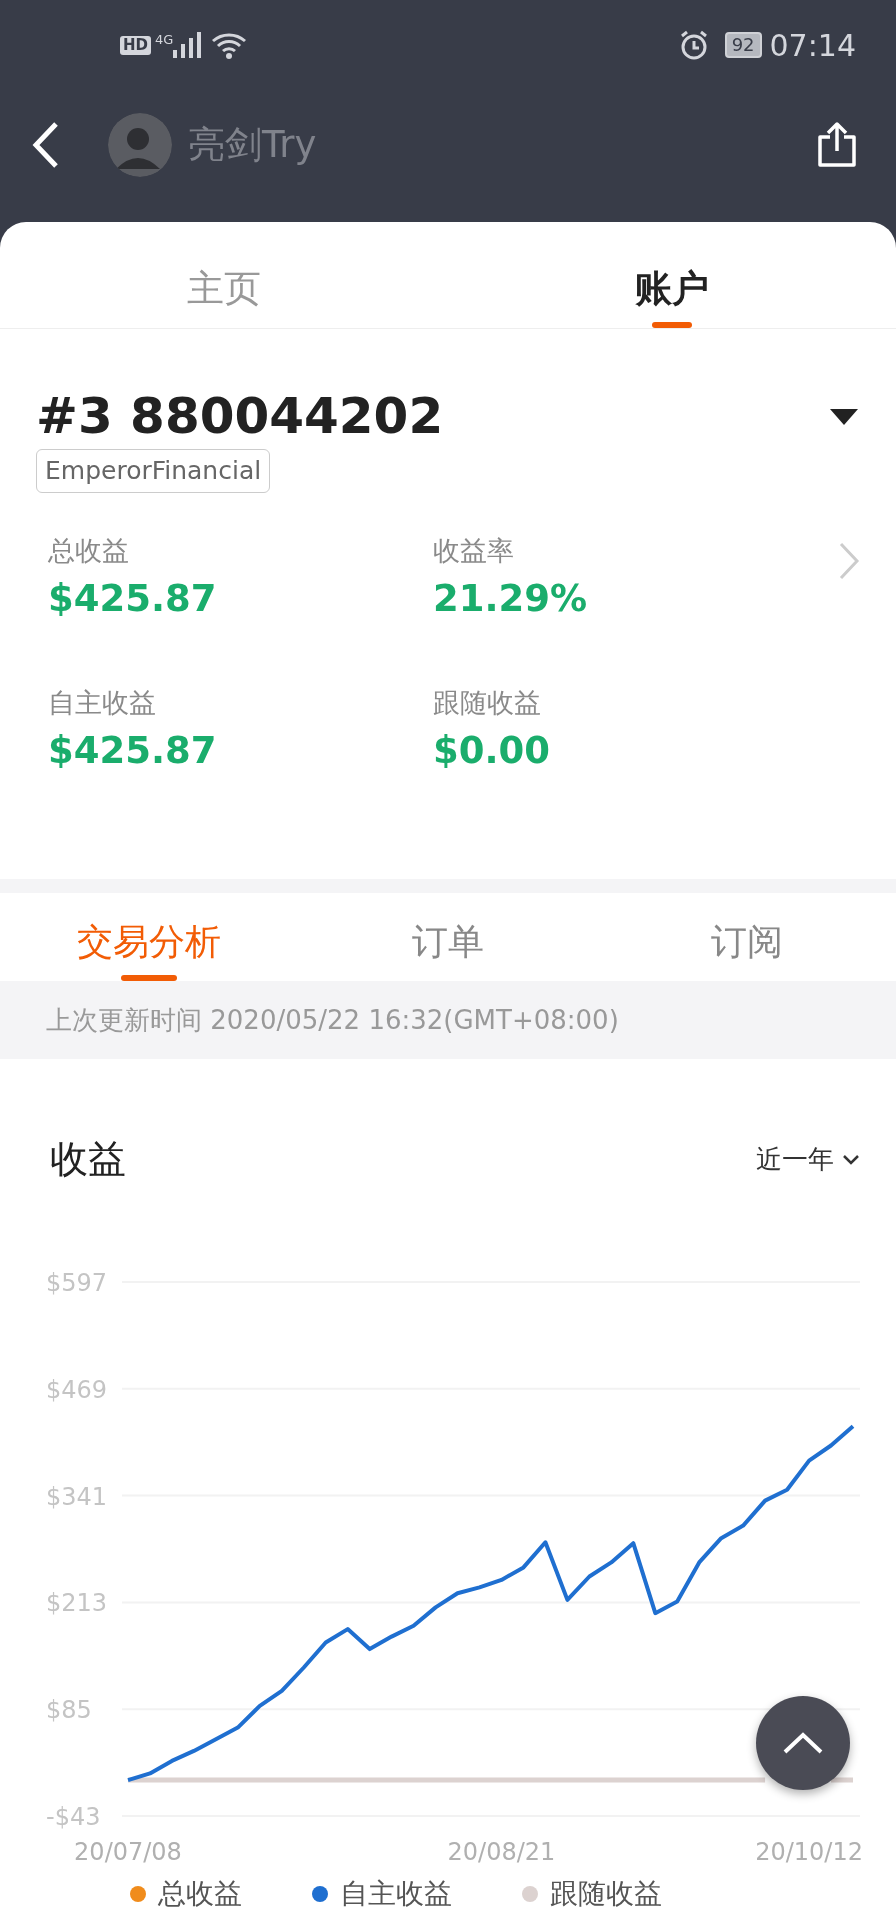 This screenshot has height=1920, width=896. What do you see at coordinates (812, 45) in the screenshot?
I see `clock-time: 07:14` at bounding box center [812, 45].